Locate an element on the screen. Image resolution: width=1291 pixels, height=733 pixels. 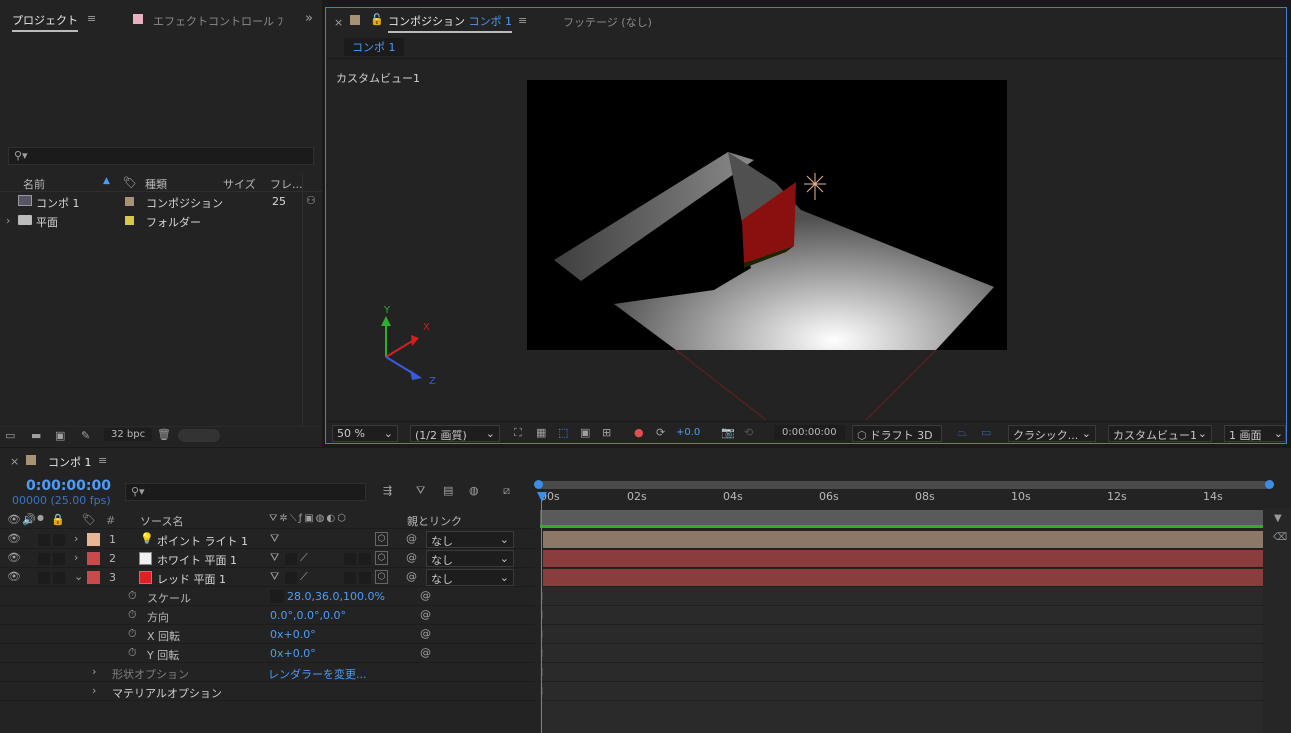
layer-row: 👁 › 2 ホワイト 平面 1 ⛛ ⟋ ⬡ @ なし ⌄ is located at coordinates (267, 558).